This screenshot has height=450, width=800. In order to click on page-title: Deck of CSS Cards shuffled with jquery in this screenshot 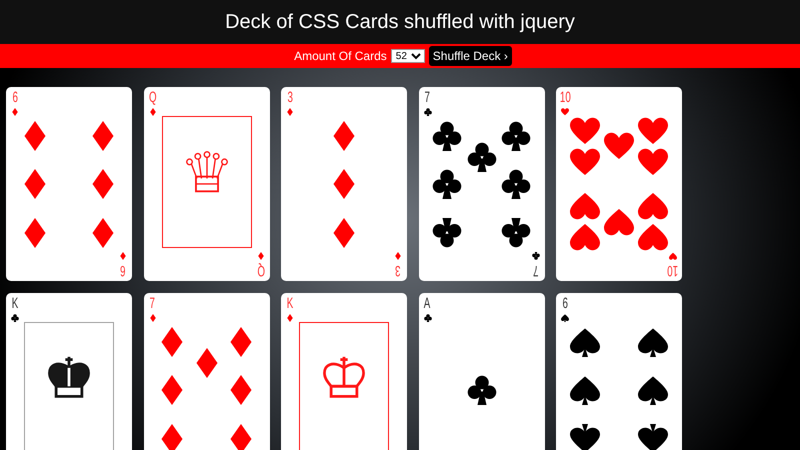, I will do `click(400, 22)`.